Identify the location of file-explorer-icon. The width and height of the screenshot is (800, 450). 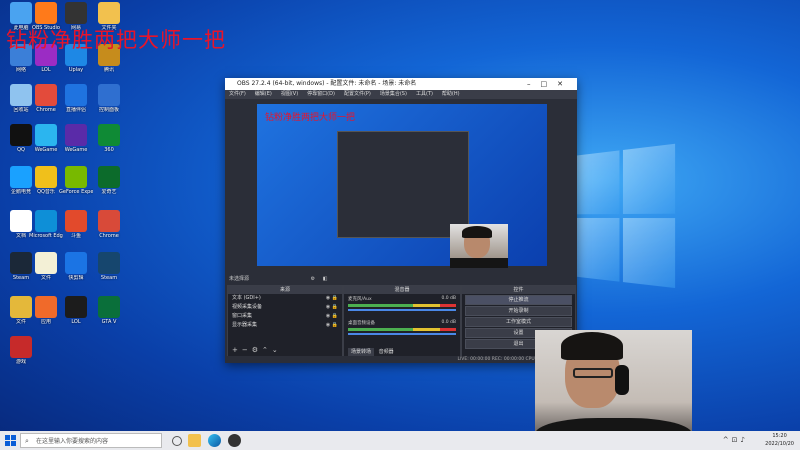
(194, 440).